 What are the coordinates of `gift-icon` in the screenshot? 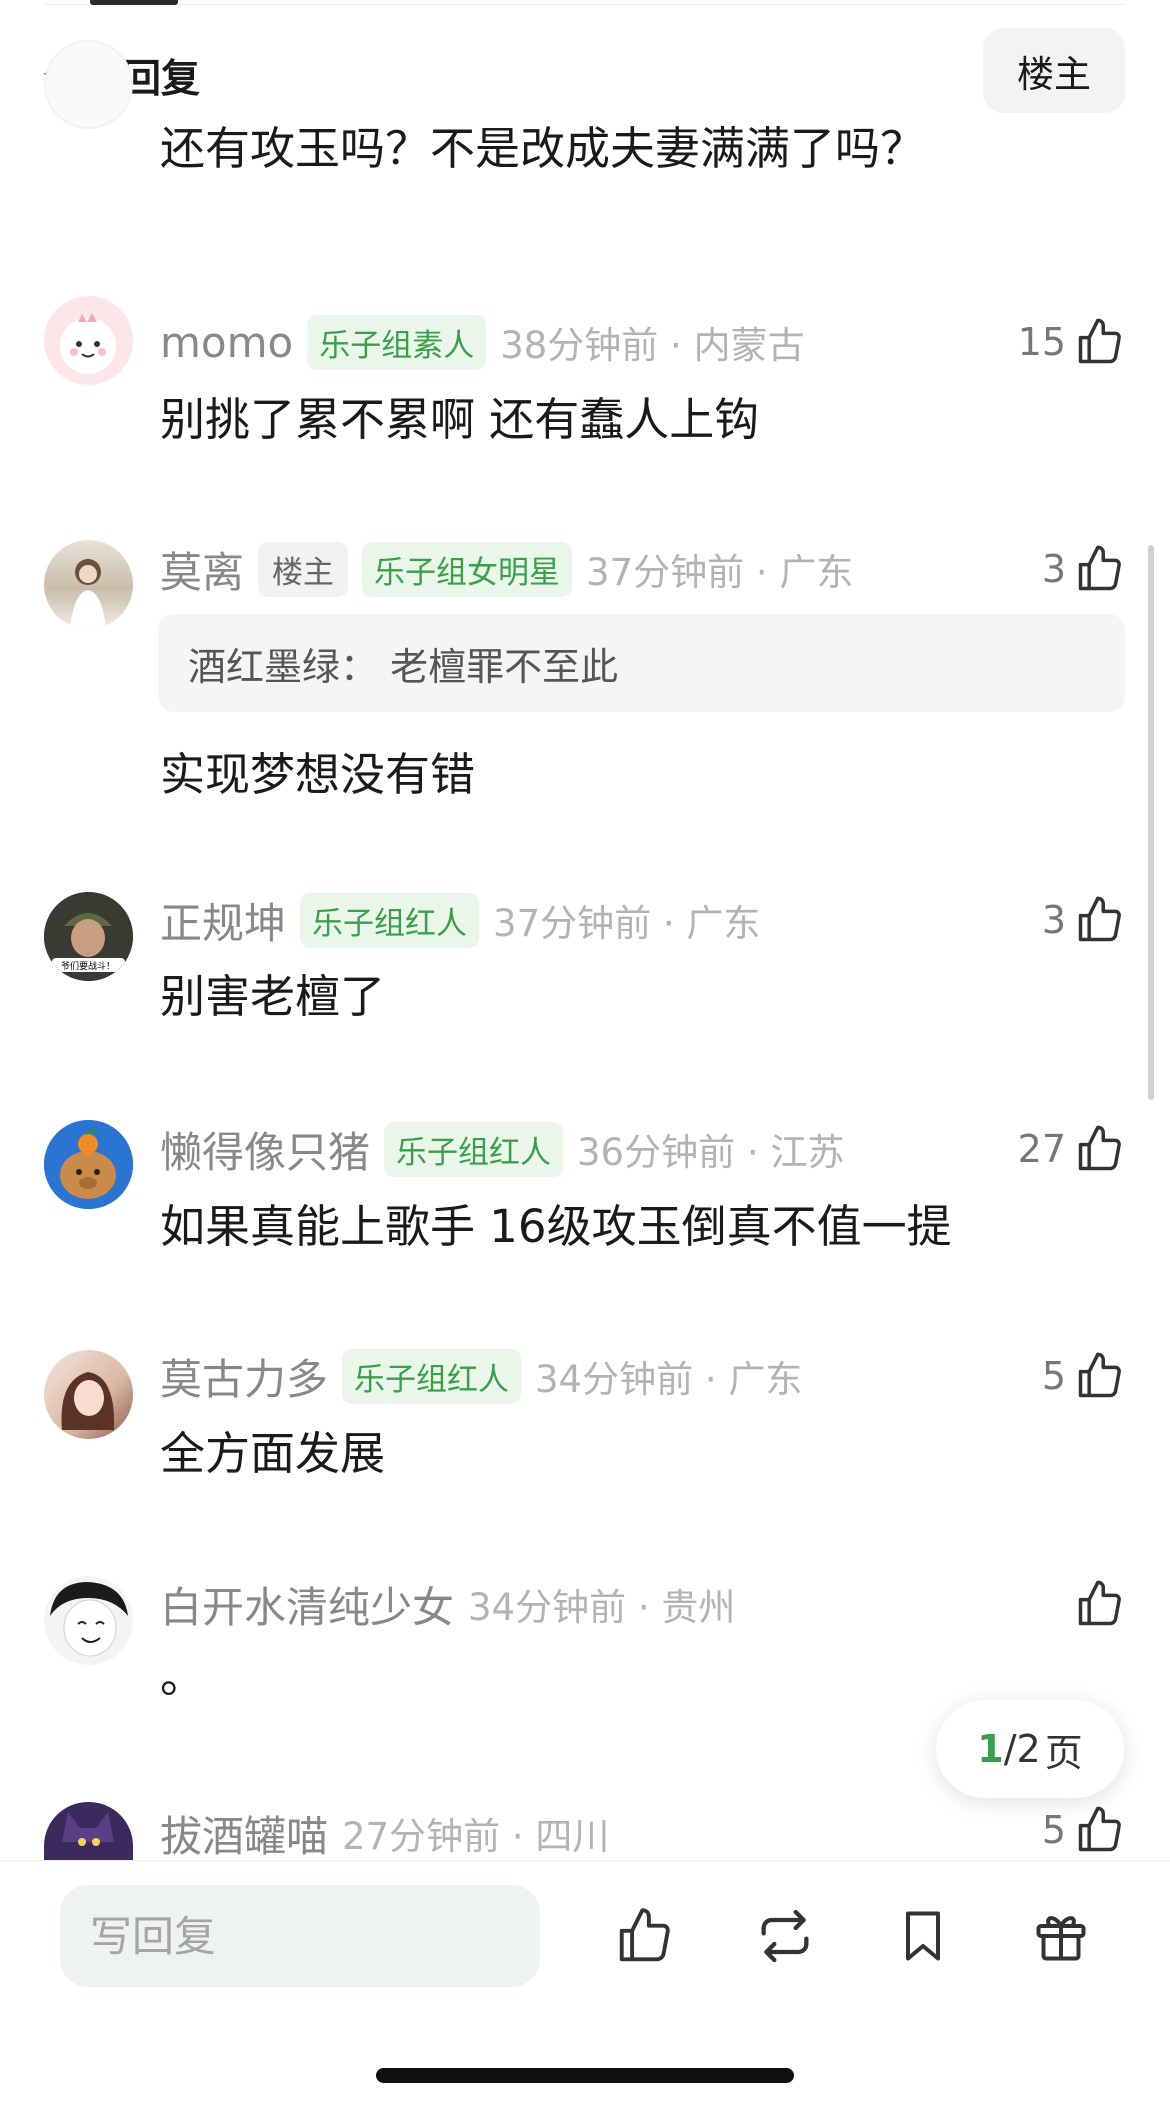 It's located at (1061, 1938).